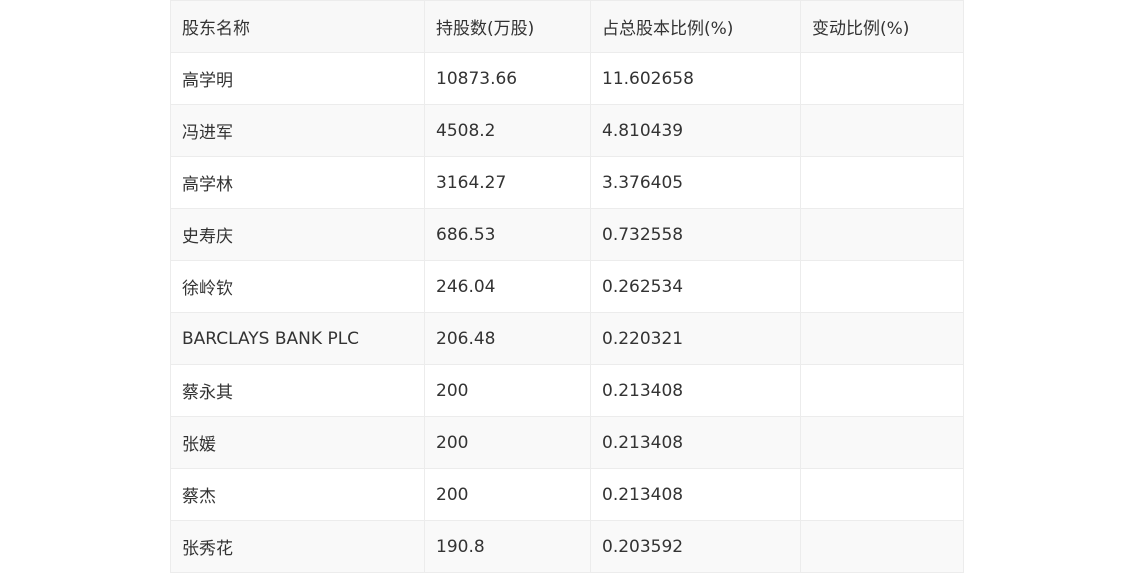 The width and height of the screenshot is (1134, 573). Describe the element at coordinates (695, 182) in the screenshot. I see `cell-share-ratio: 3.376405` at that location.